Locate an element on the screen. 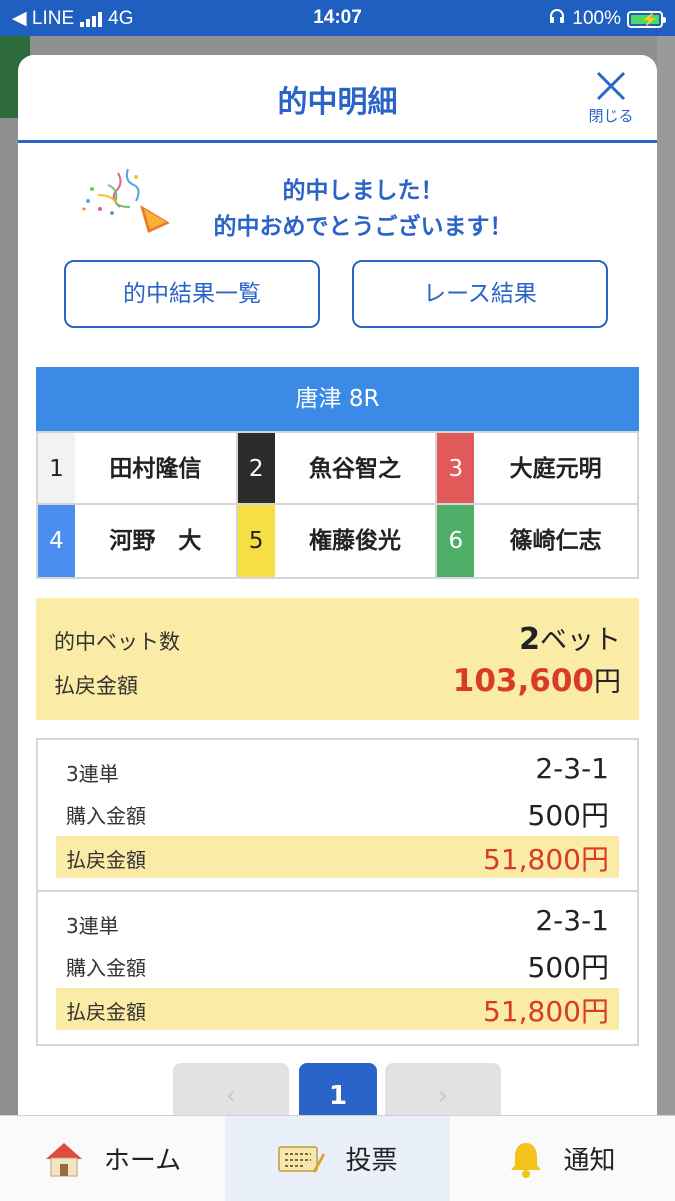 This screenshot has width=675, height=1201. racer-number: 1 is located at coordinates (56, 468).